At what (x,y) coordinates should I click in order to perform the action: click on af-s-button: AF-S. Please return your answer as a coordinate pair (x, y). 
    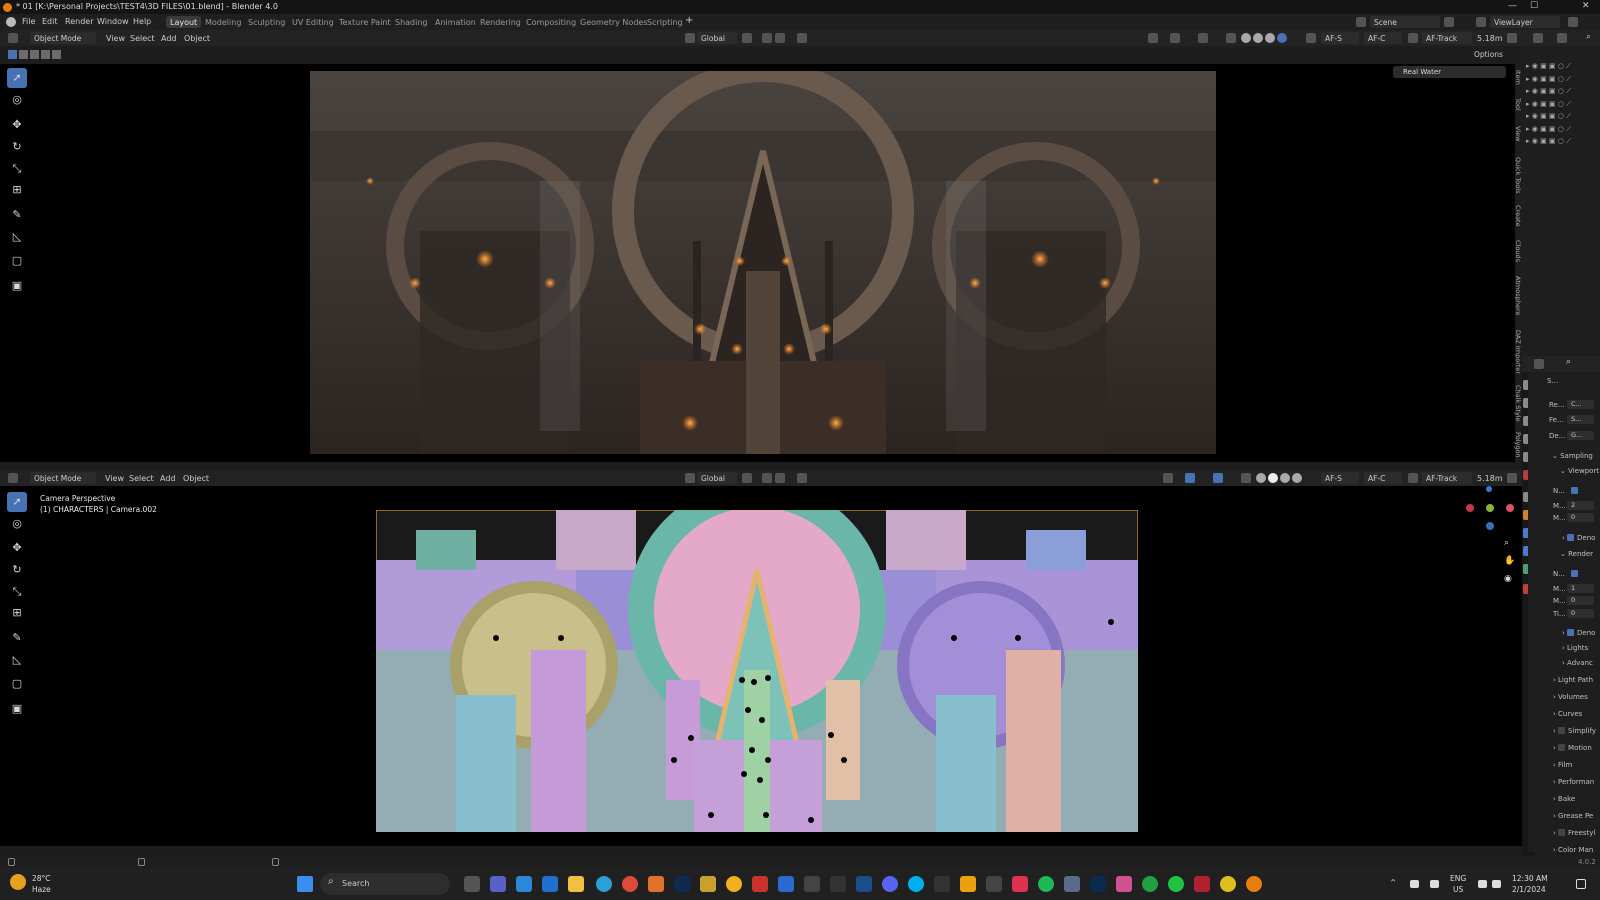
    Looking at the image, I should click on (1340, 478).